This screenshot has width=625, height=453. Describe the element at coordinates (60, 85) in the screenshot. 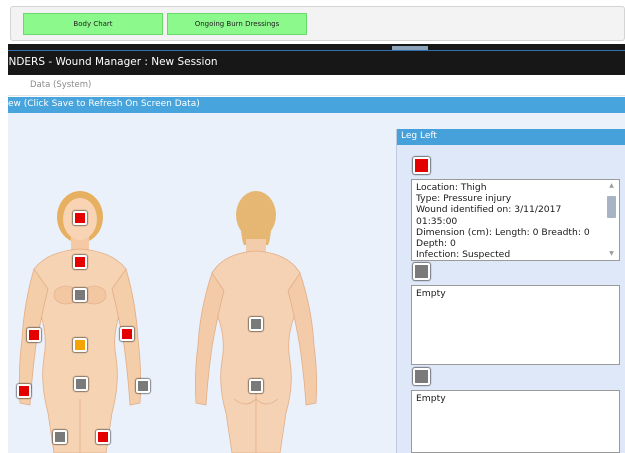

I see `tab-data-system: Data (System)` at that location.